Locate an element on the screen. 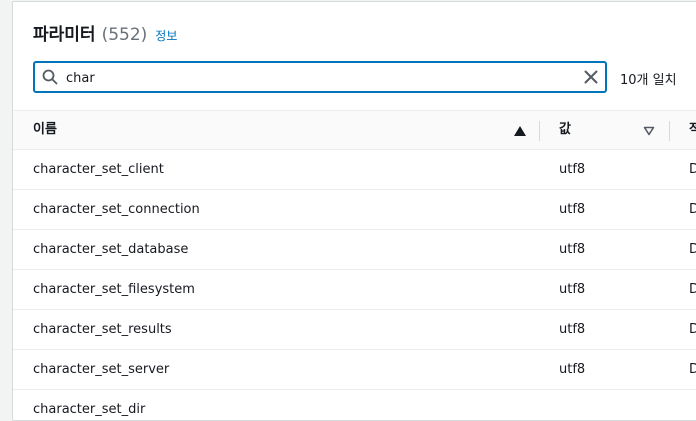 The height and width of the screenshot is (421, 696). table-header: 이름 값 적 is located at coordinates (354, 130).